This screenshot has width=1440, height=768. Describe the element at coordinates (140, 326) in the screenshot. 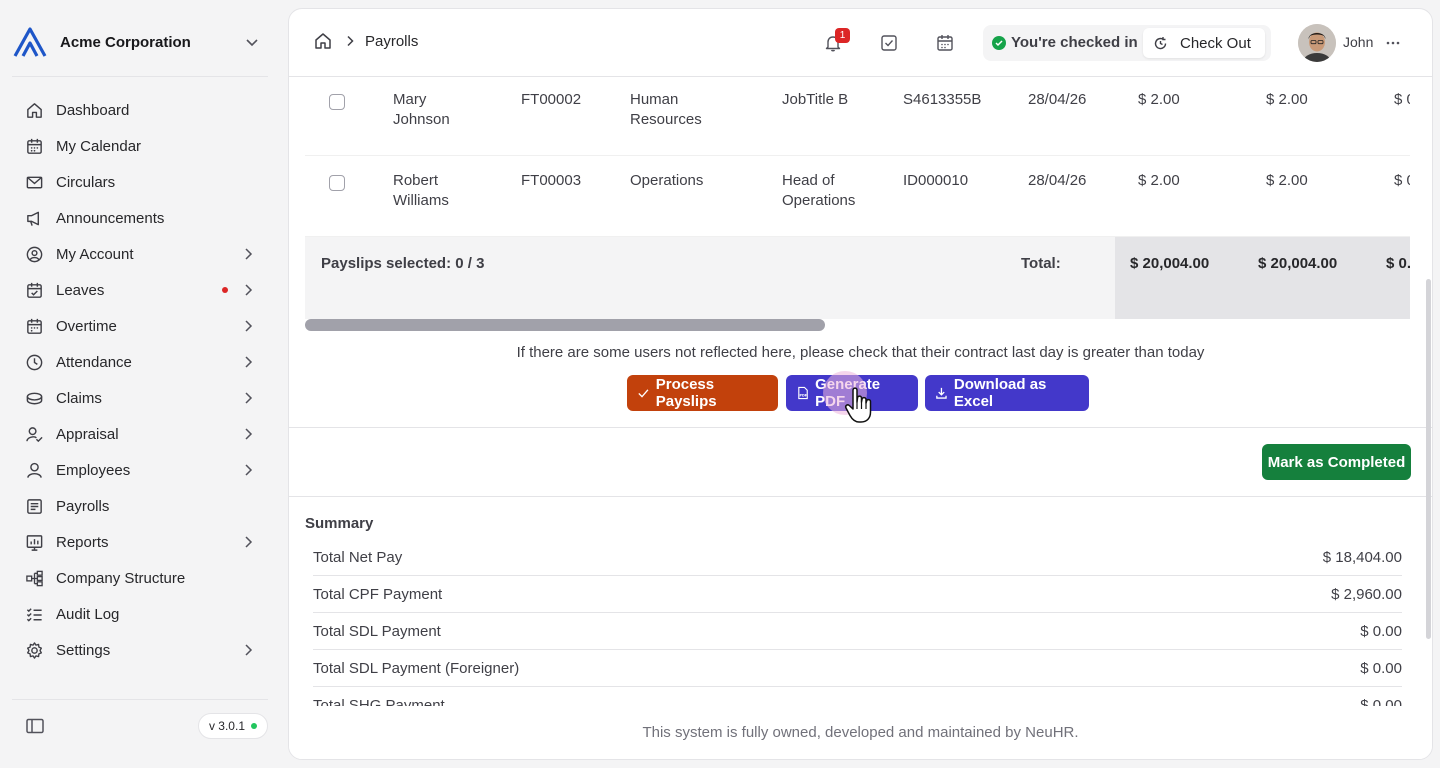

I see `sidebar-item-overtime: Overtime` at that location.